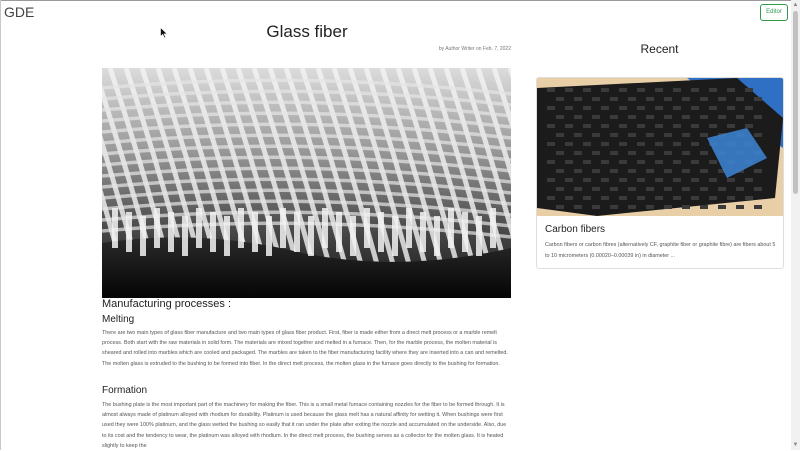 The image size is (800, 451). What do you see at coordinates (474, 49) in the screenshot?
I see `article-byline: by Author Writer on Feb. 7, 2022` at bounding box center [474, 49].